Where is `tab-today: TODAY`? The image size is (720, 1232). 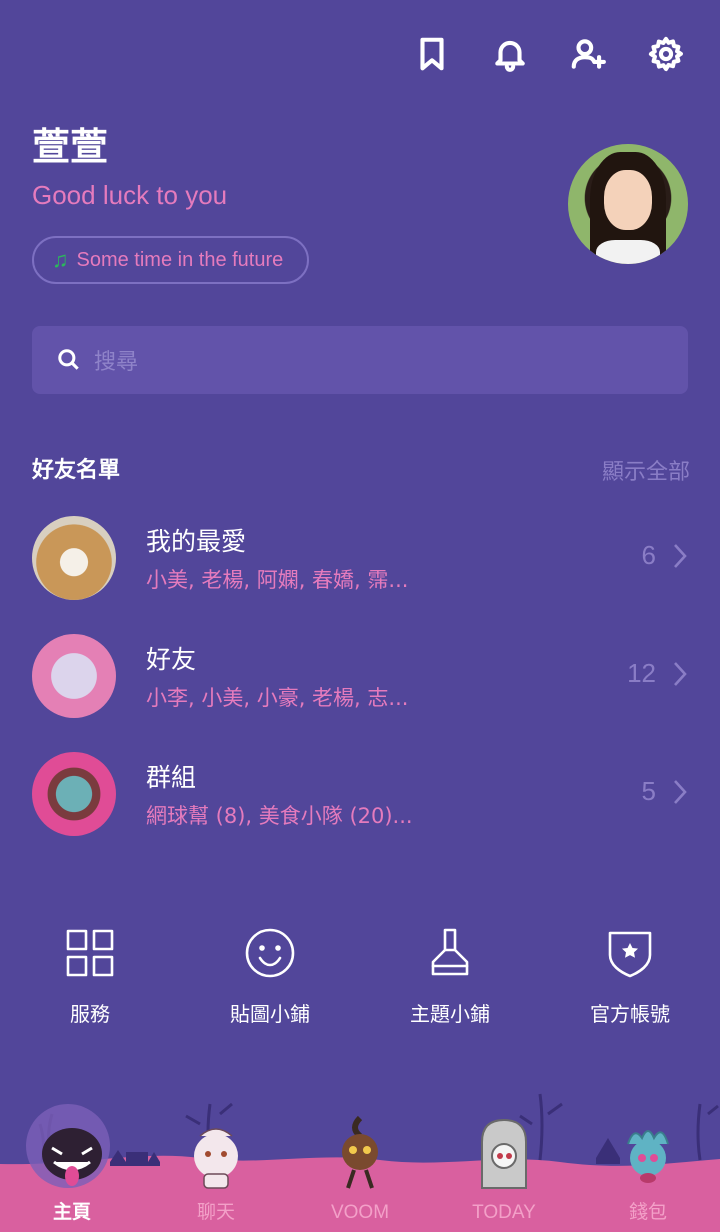 tab-today: TODAY is located at coordinates (504, 1158).